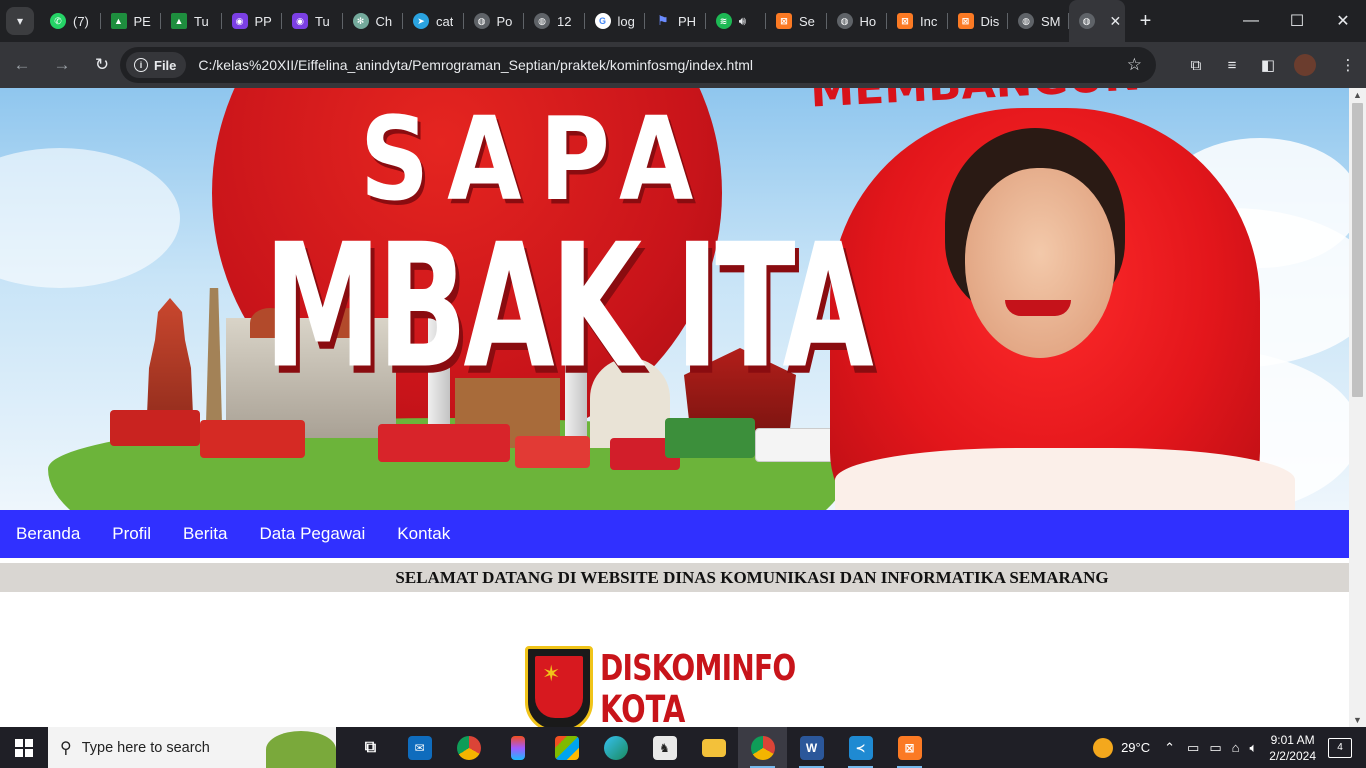 Image resolution: width=1366 pixels, height=768 pixels. What do you see at coordinates (743, 21) in the screenshot?
I see `speaker-icon: 🔊︎` at bounding box center [743, 21].